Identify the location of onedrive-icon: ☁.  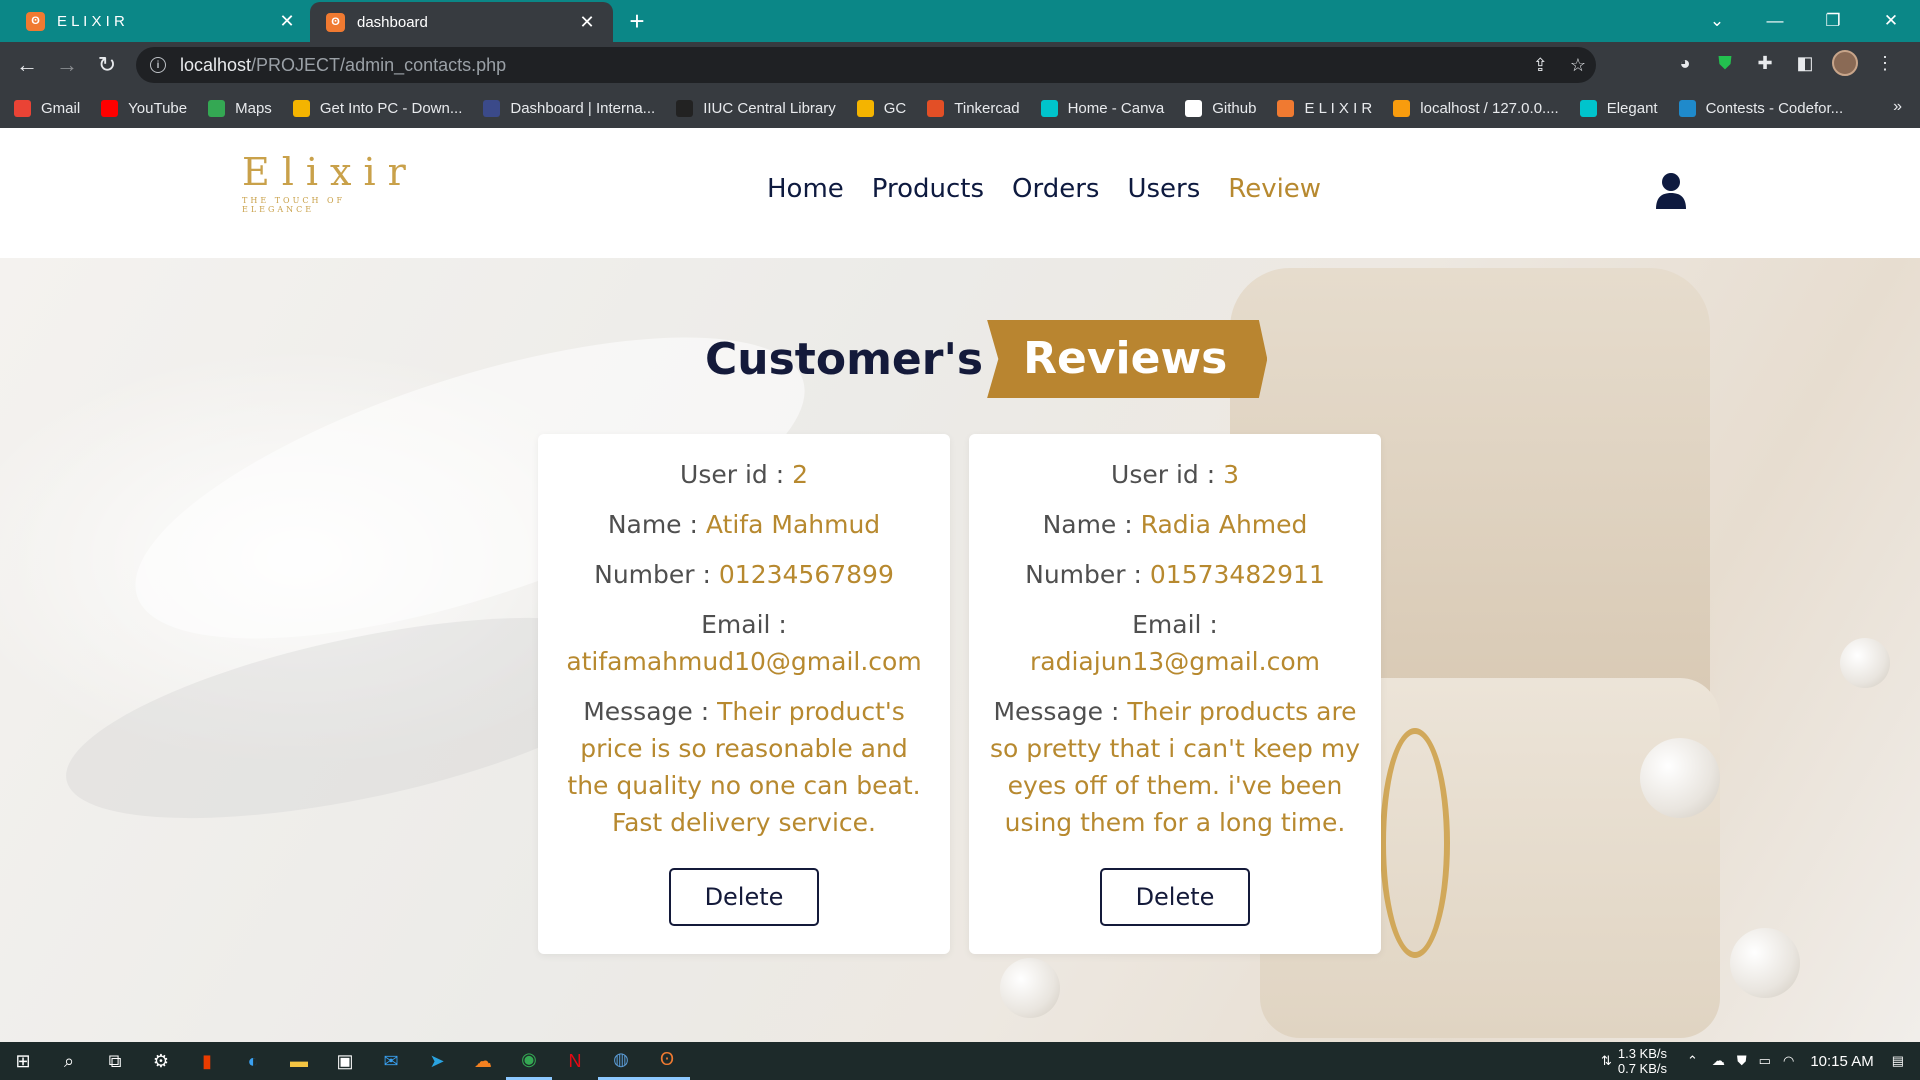
(1718, 1061).